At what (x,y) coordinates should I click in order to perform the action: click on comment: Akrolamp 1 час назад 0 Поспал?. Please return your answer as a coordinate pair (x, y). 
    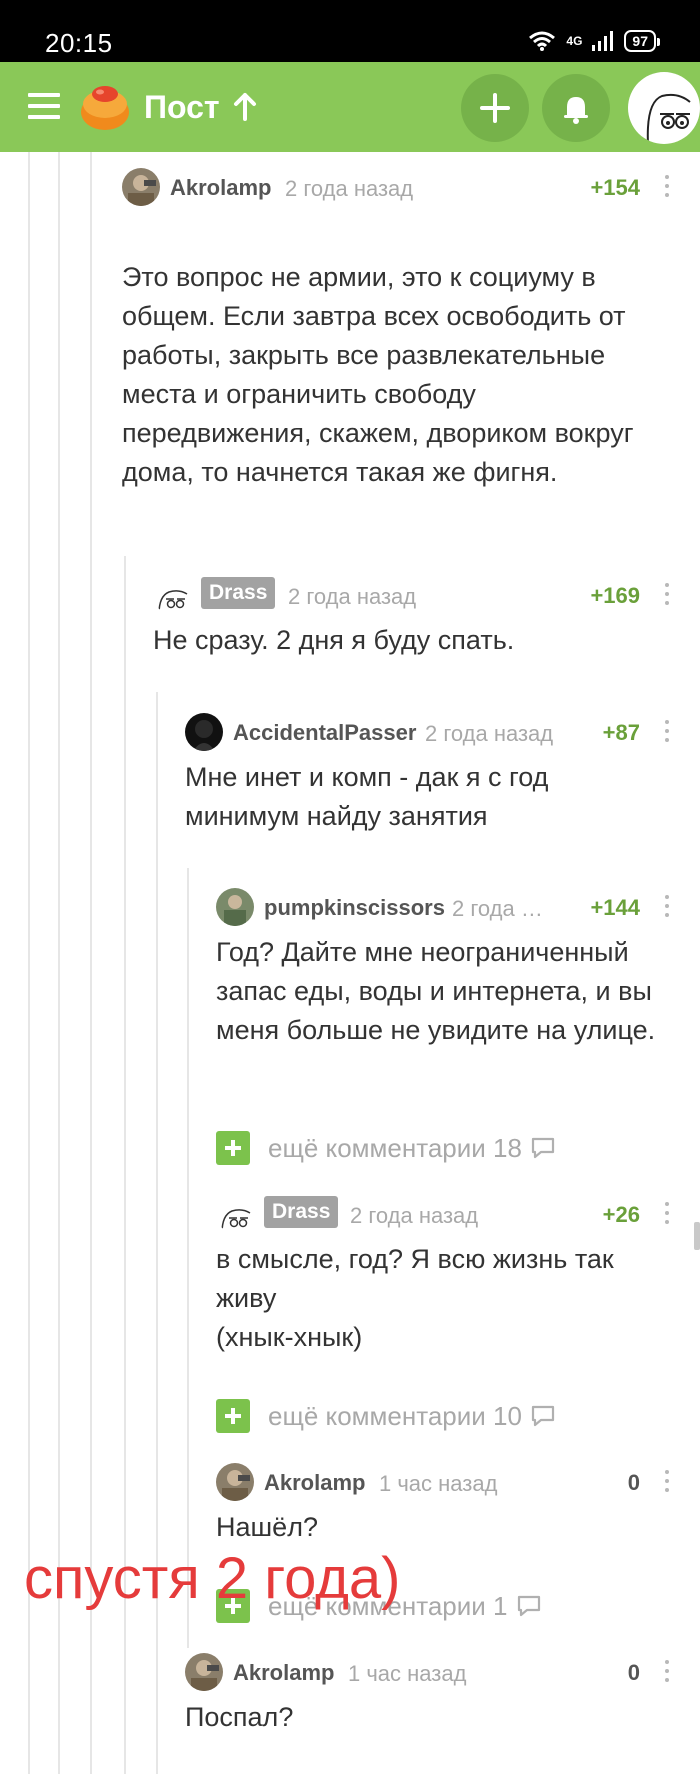
    Looking at the image, I should click on (427, 1694).